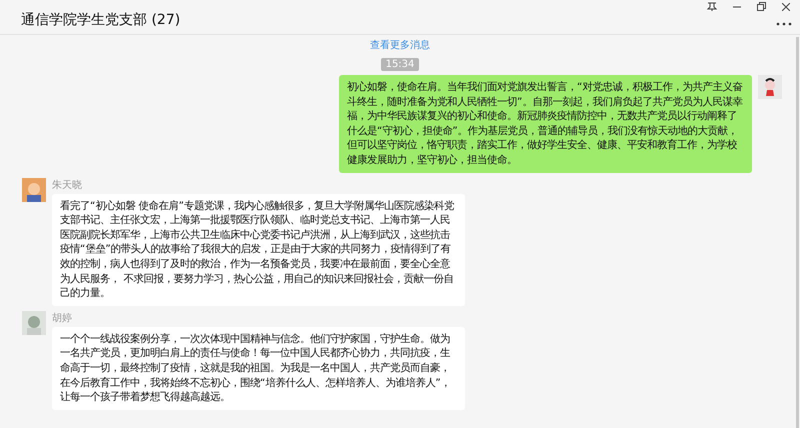 Image resolution: width=800 pixels, height=428 pixels. Describe the element at coordinates (258, 368) in the screenshot. I see `message-bubble: 一个个一线战役案例分享，一次次体现中国精神与信念。他们守护家国，守护生命。做为一名共产党员，更加明白肩上的责任与使命！每一位中国人民都齐心协力，共同抗疫，生命高于一切，最终控制了疫情，这就是我的祖国。为我是一名中国人，共产党员而自豪，在今后教育工作中，我将始终不忘初心，围绕“培养什么人、怎样培养人、为谁培养人”，让每一个孩子带着梦想飞得越高越远。` at that location.